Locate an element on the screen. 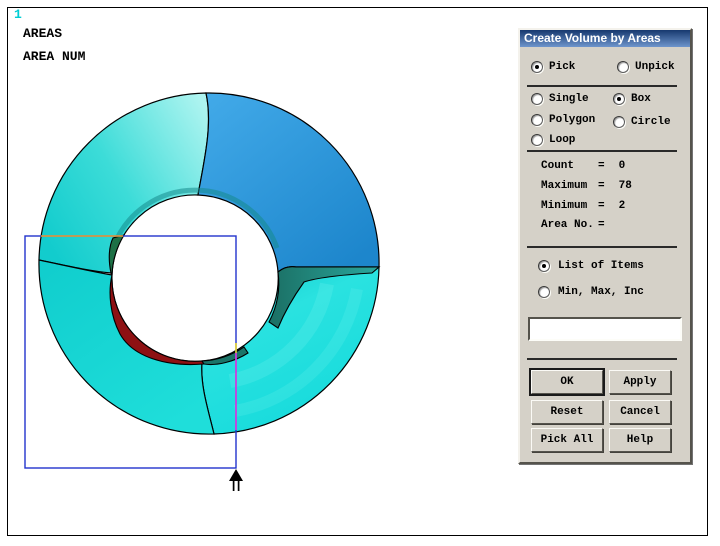  pick-cursor-arrow is located at coordinates (236, 480).